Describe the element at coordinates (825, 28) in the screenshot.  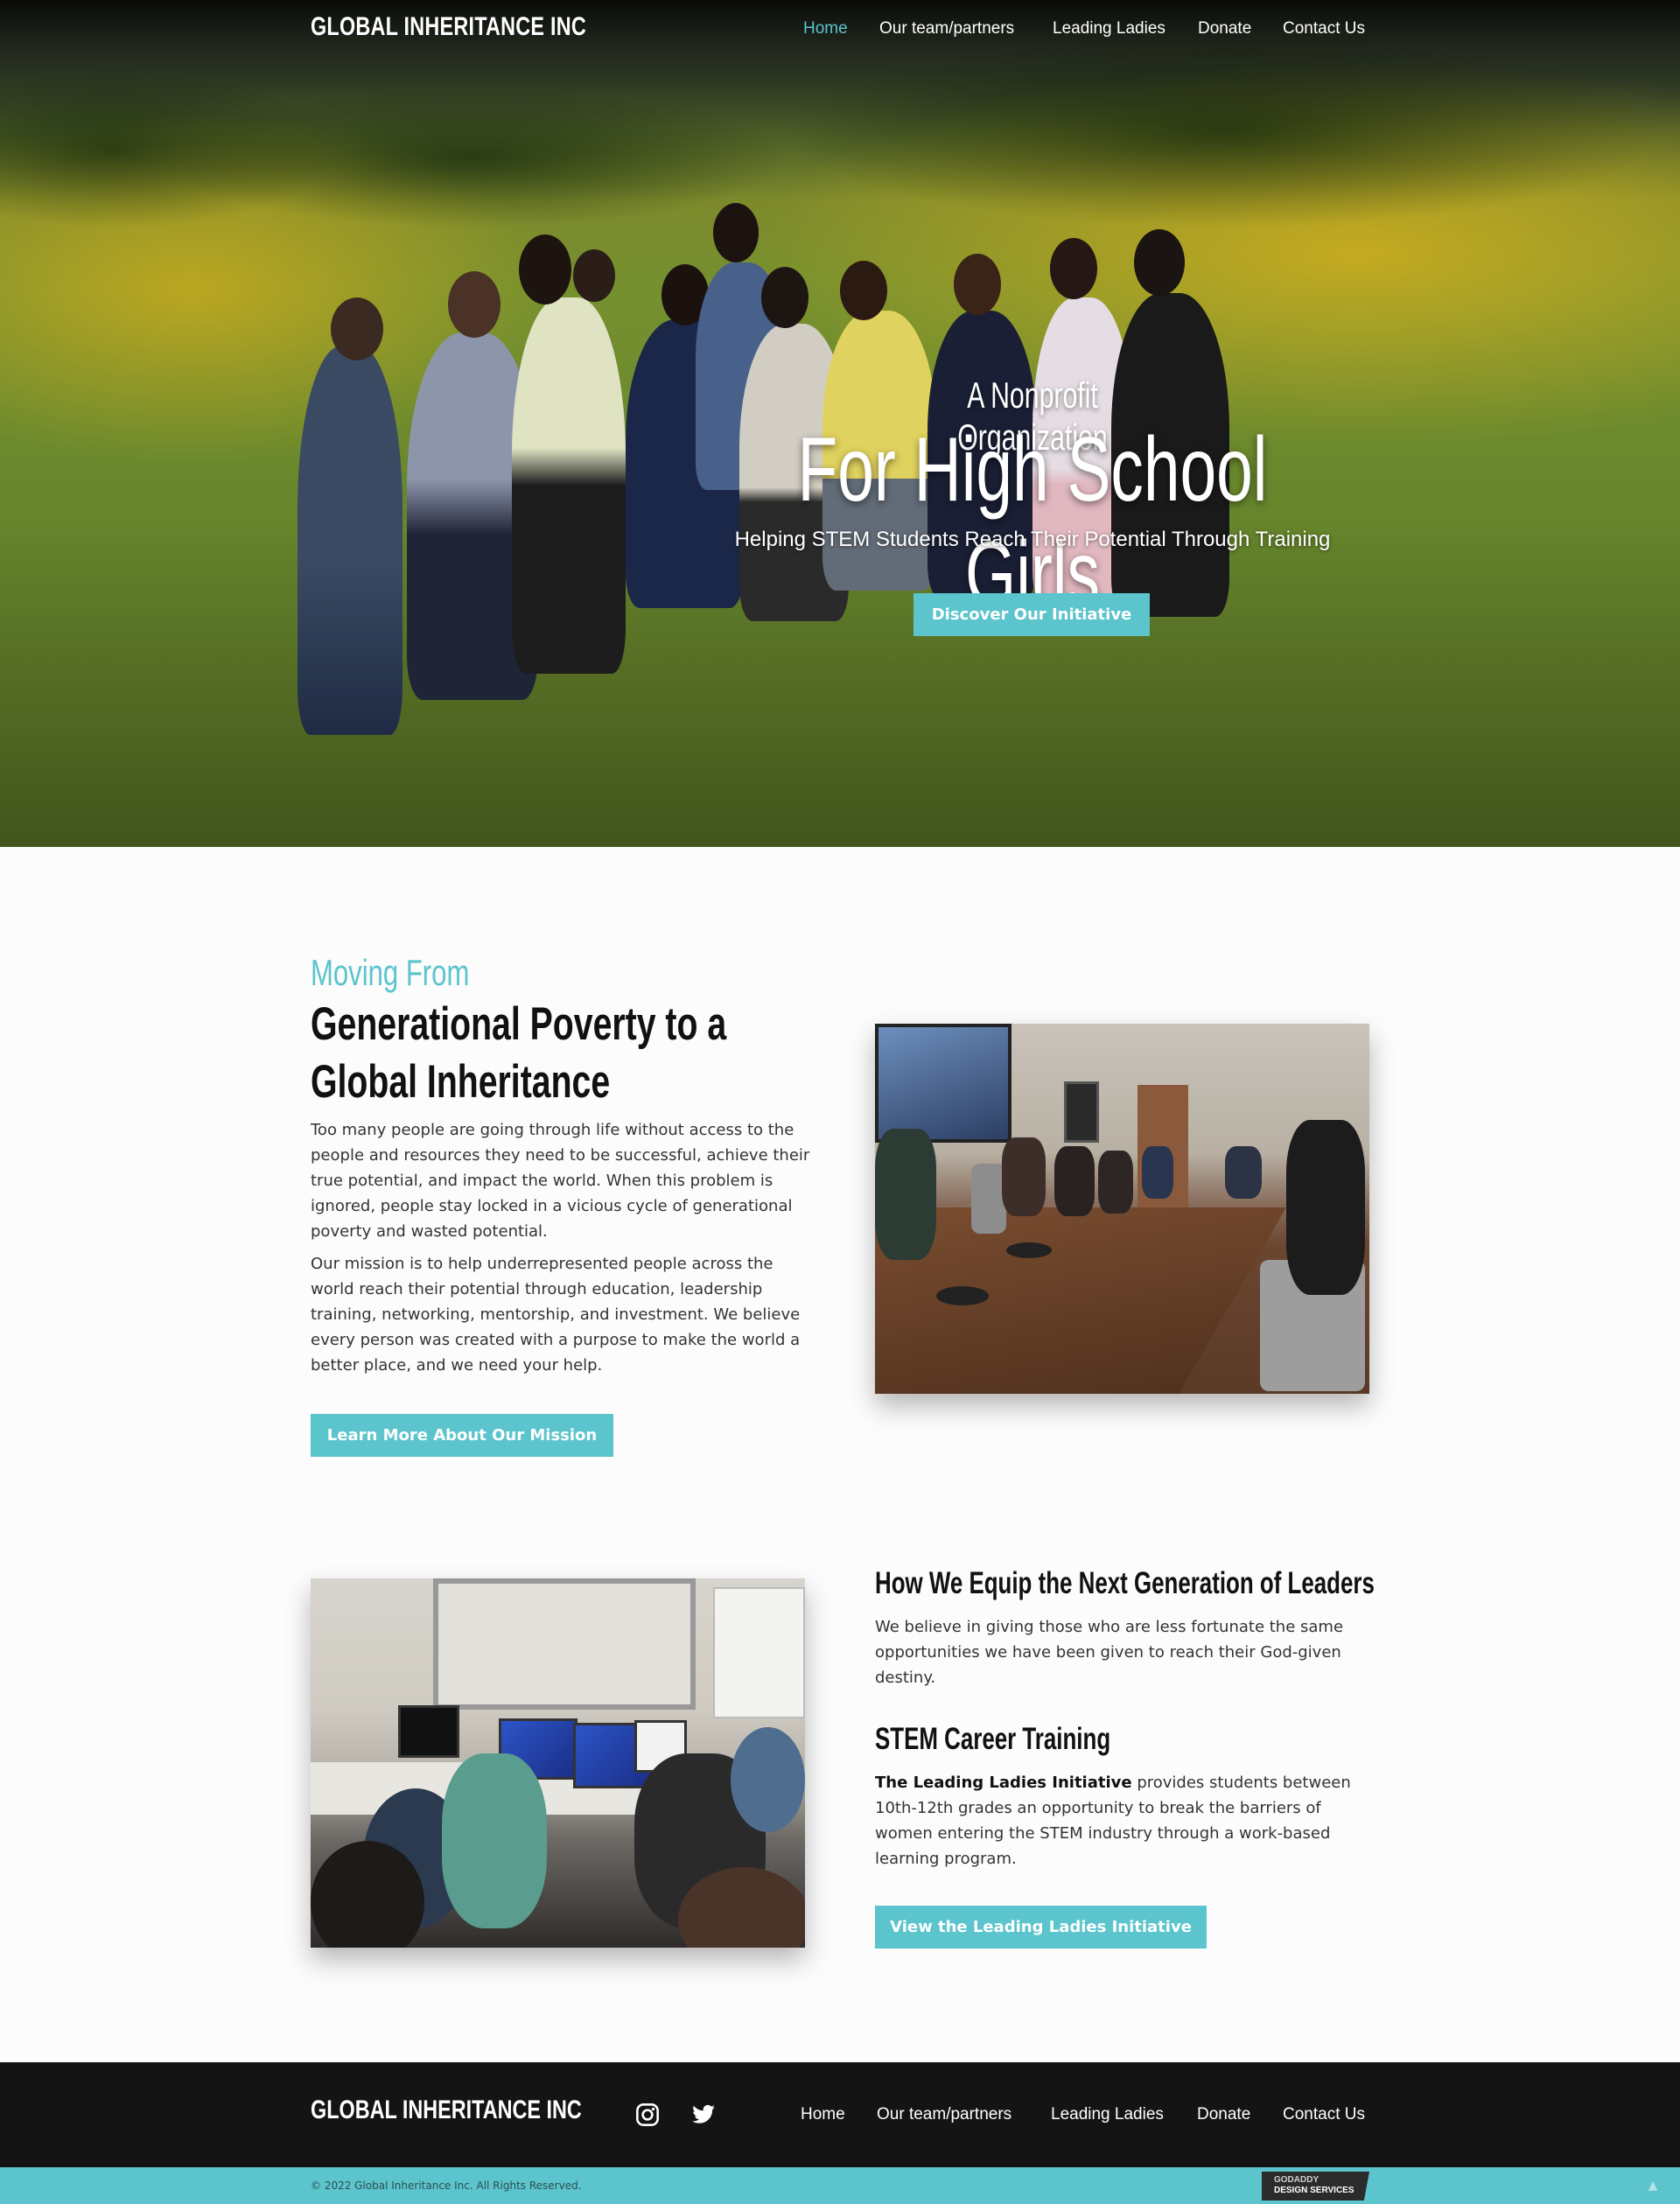
I see `nav-home: Home` at that location.